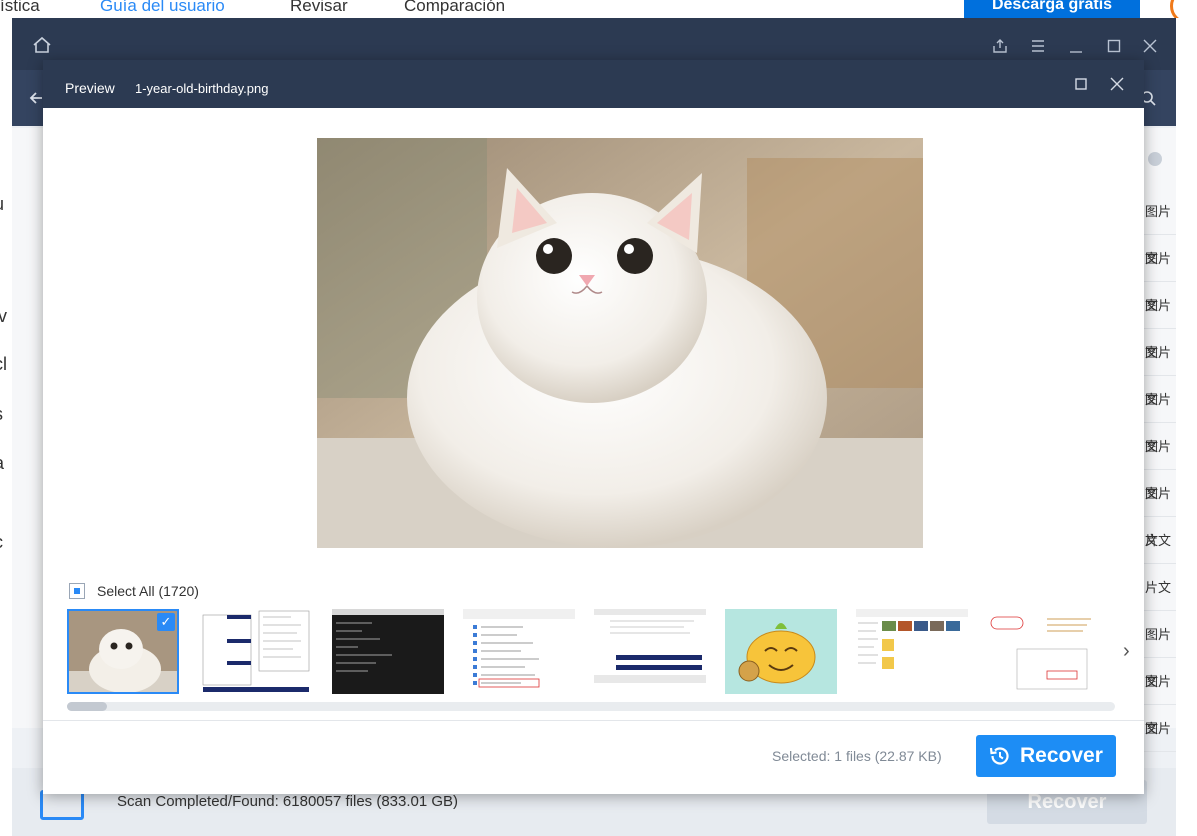 The image size is (1197, 836). I want to click on chevron-right-icon: ›, so click(1126, 651).